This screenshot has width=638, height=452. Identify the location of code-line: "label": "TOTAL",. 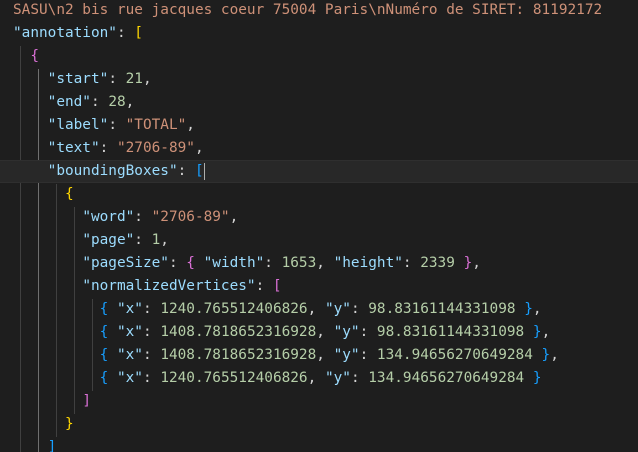
(97, 125).